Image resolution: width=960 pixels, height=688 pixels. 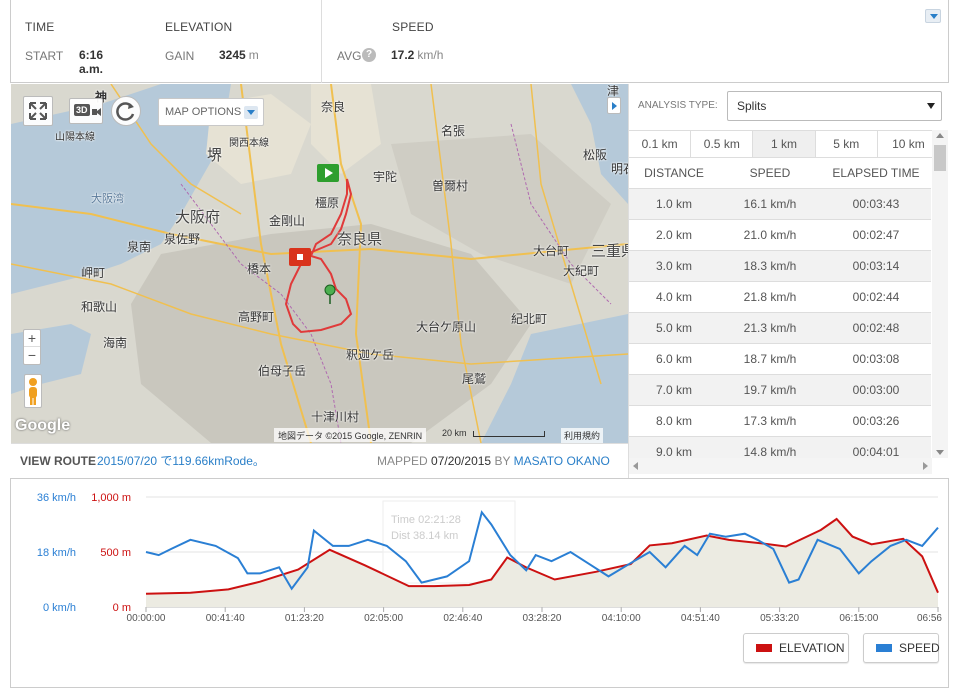 What do you see at coordinates (876, 390) in the screenshot?
I see `elapsed-time-cell: 00:03:00` at bounding box center [876, 390].